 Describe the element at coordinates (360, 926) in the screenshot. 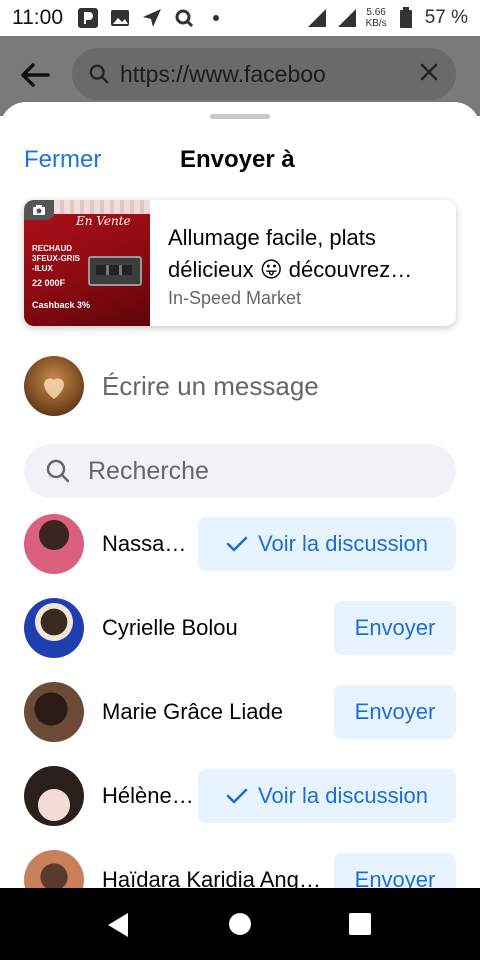

I see `nav-recents-icon` at that location.